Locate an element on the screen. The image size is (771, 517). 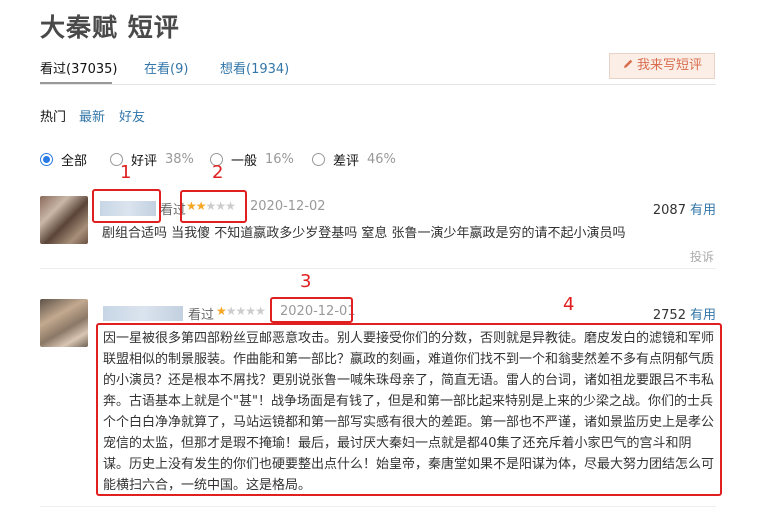
filter-all-label: 全部 is located at coordinates (74, 161).